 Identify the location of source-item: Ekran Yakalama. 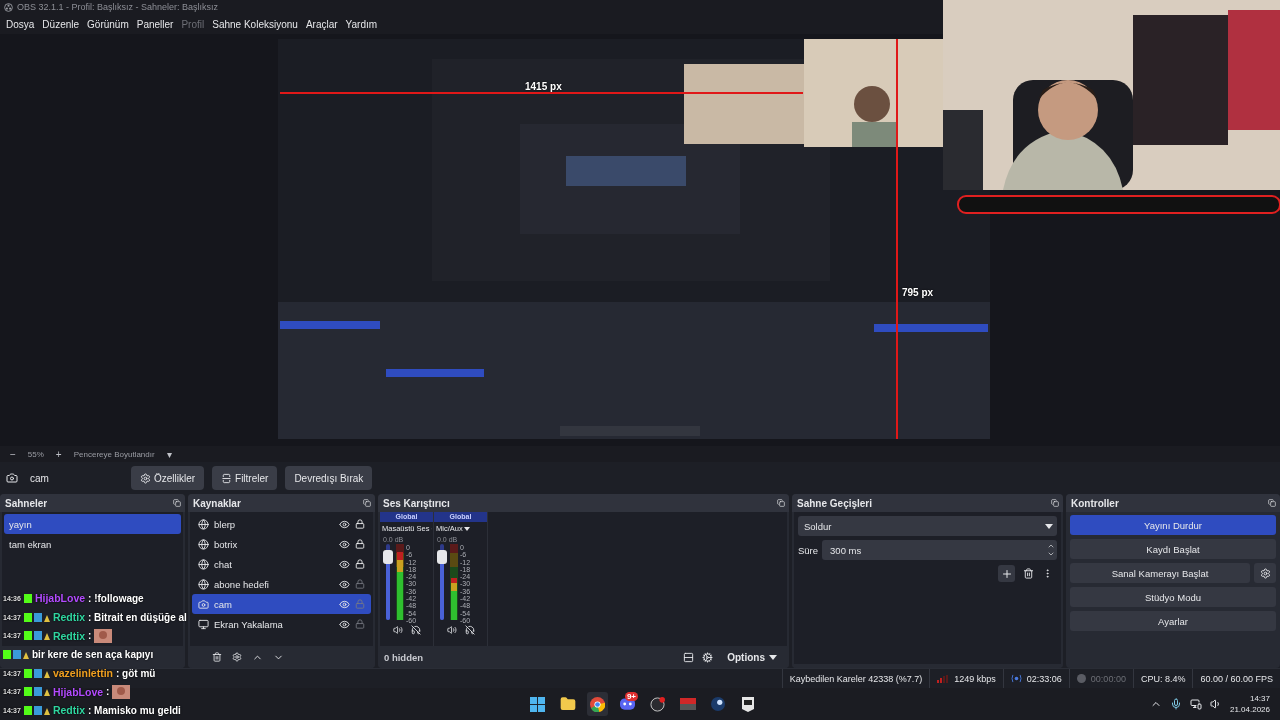
(281, 624).